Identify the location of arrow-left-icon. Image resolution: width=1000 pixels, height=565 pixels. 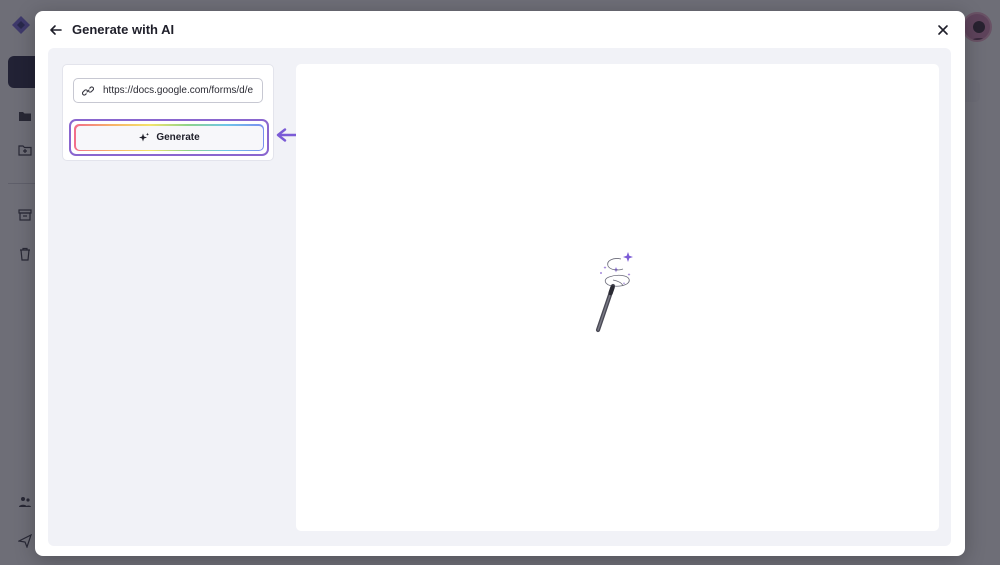
(56, 30).